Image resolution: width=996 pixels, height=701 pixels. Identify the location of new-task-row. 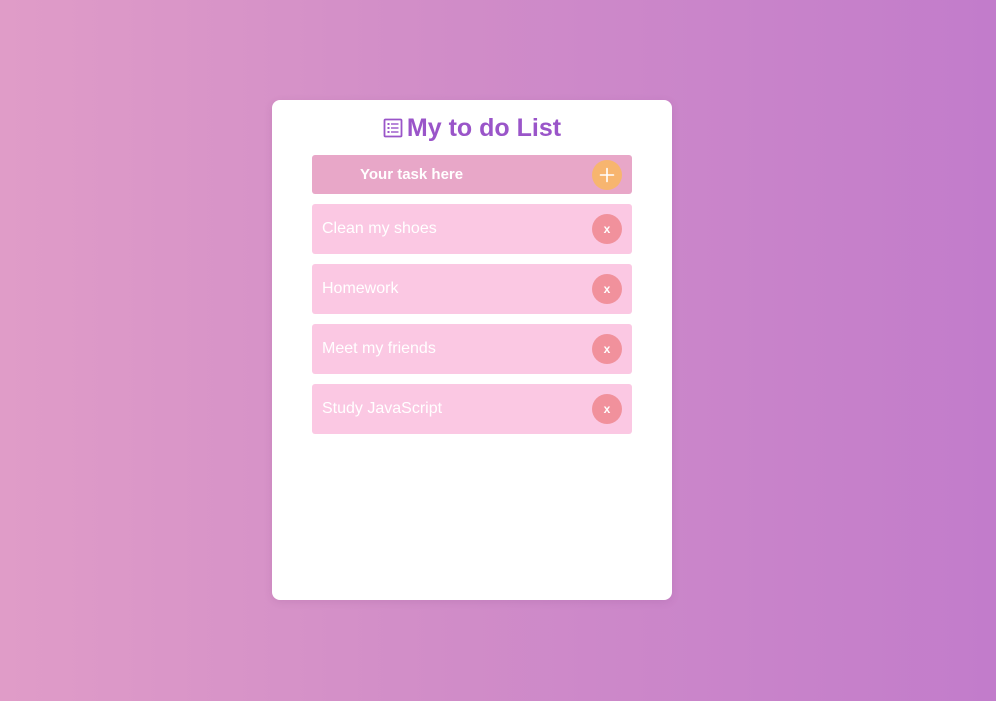
(472, 174).